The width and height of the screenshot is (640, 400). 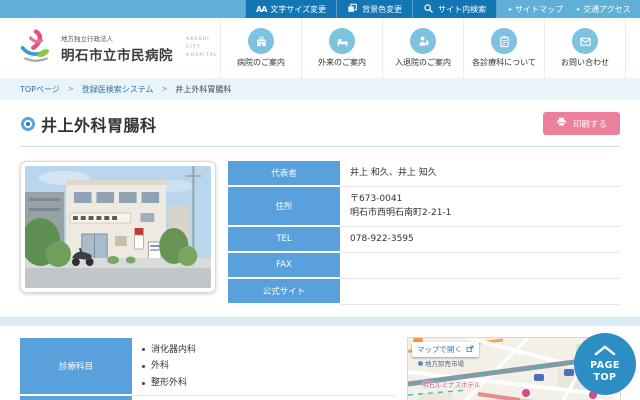 I want to click on clinic-detail-row: 診療科目 消化器内科 外科 整形外科 コメント 胃内視鏡, so click(x=320, y=368).